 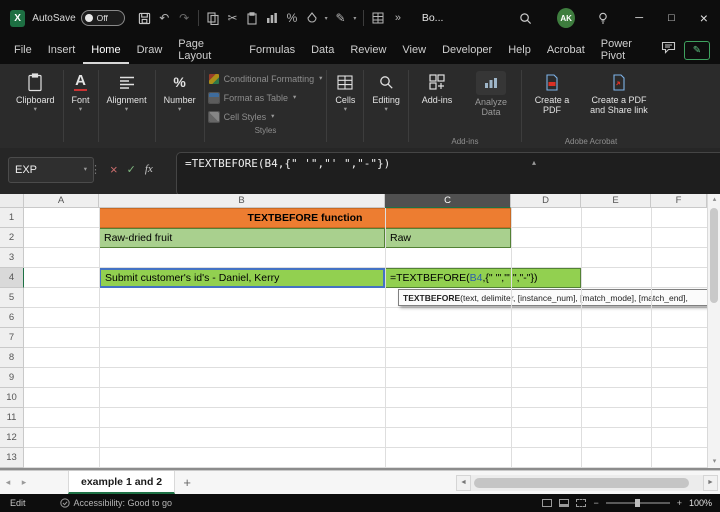 What do you see at coordinates (12, 318) in the screenshot?
I see `row-header-6: 6` at bounding box center [12, 318].